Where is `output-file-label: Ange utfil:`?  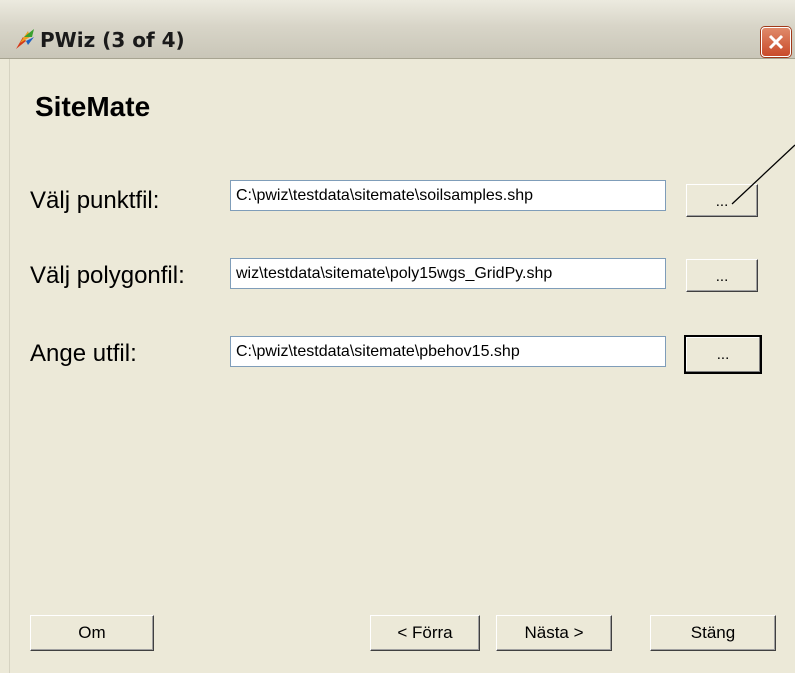
output-file-label: Ange utfil: is located at coordinates (83, 353).